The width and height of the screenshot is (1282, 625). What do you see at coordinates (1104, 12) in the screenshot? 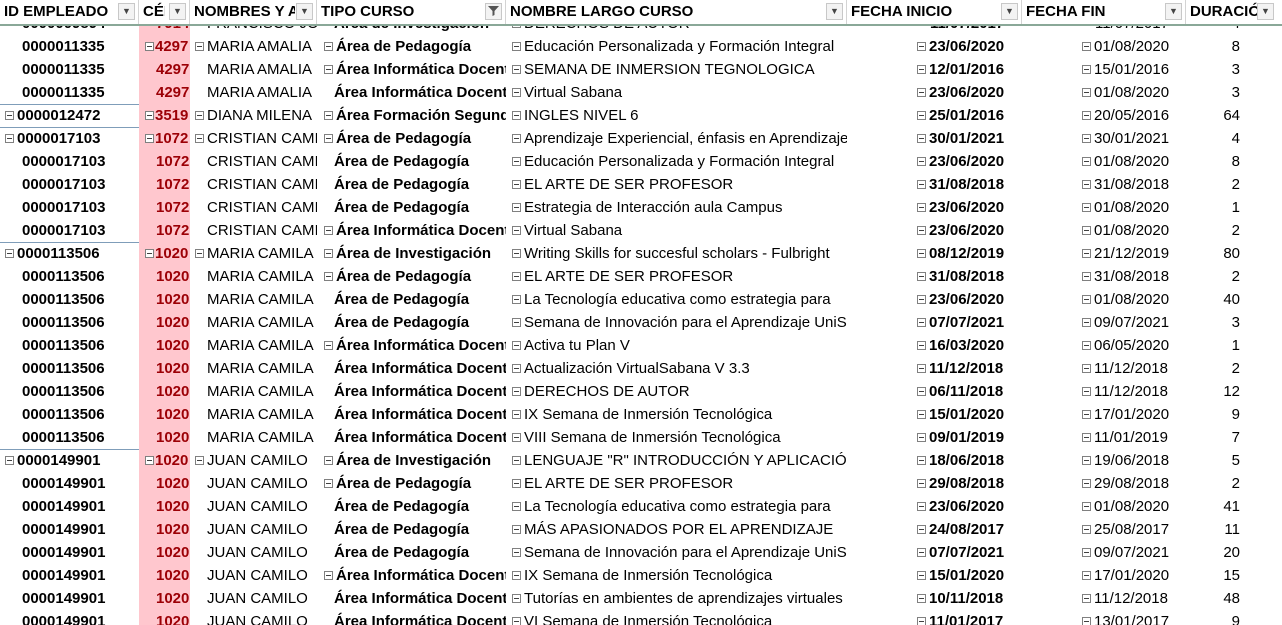
I see `header-fecha-fin: FECHA FIN ▼` at bounding box center [1104, 12].